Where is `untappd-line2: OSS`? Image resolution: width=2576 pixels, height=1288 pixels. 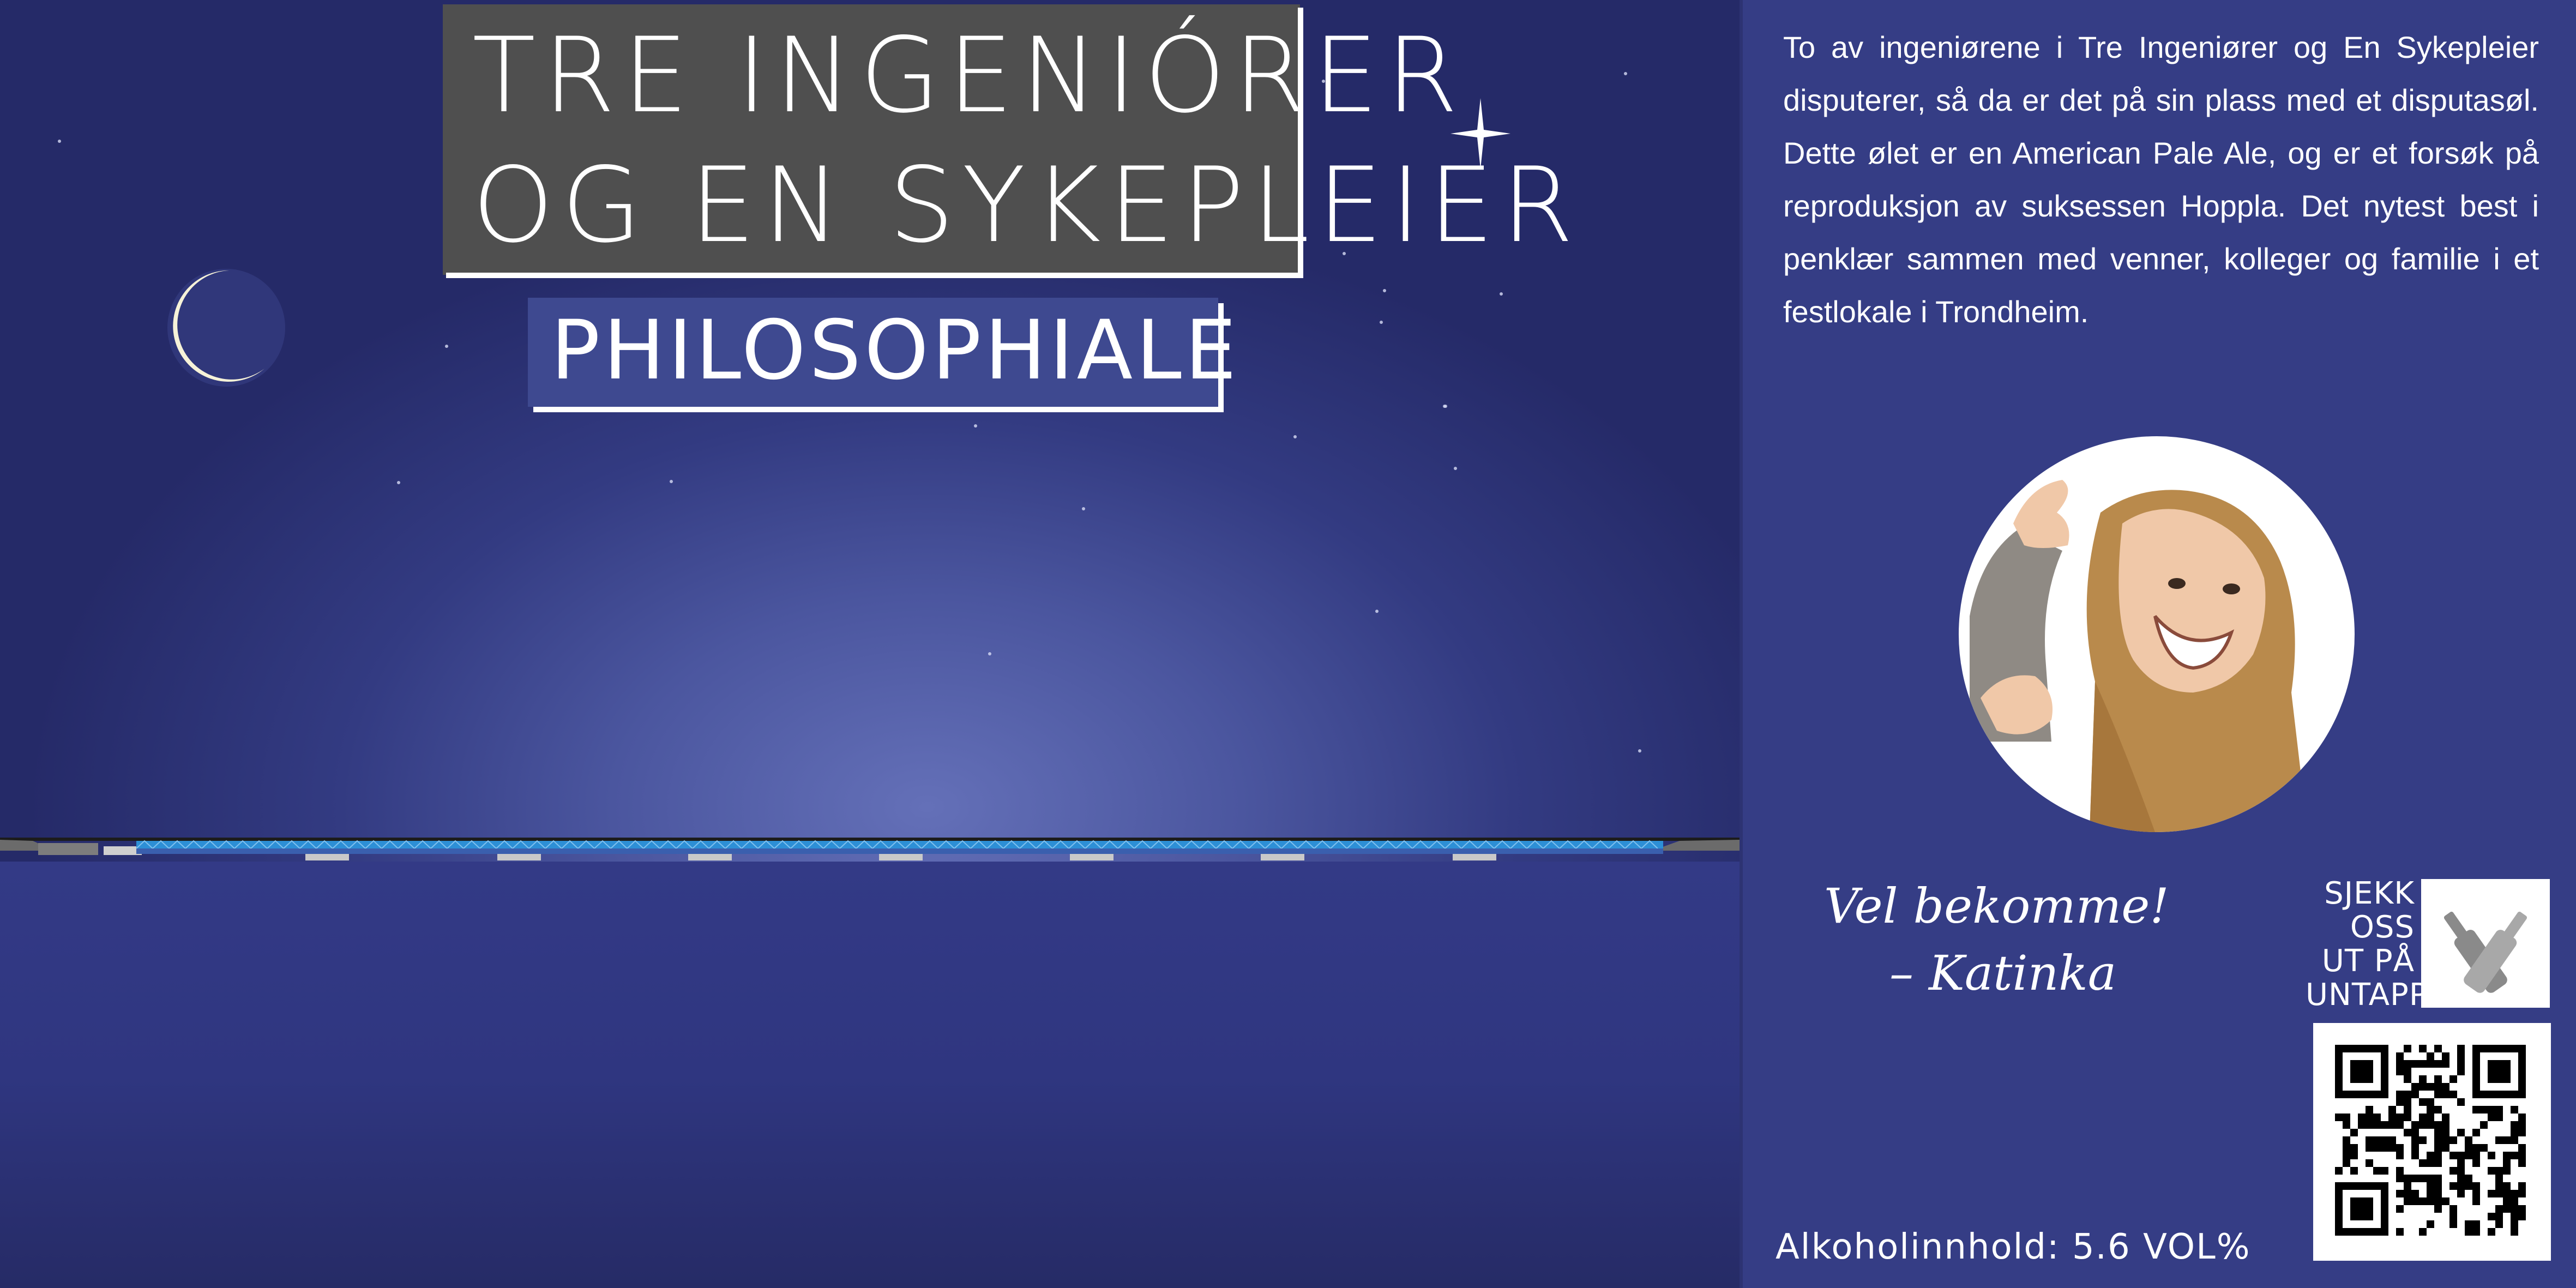
untappd-line2: OSS is located at coordinates (2382, 927).